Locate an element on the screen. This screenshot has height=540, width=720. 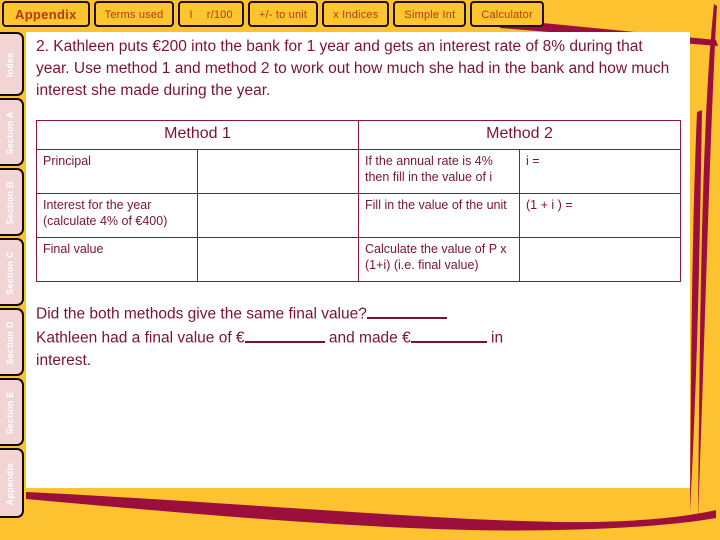
sidebar-item-appendix: Appendix is located at coordinates (12, 483).